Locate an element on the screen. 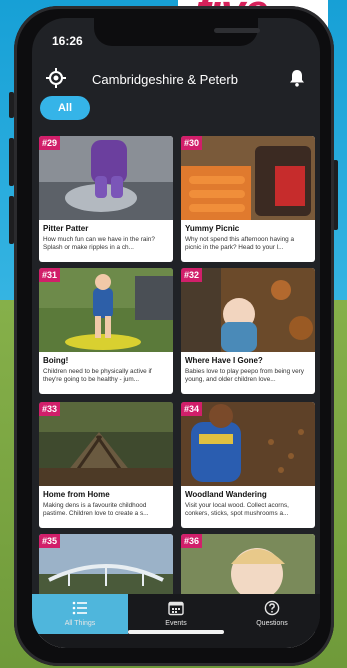 This screenshot has width=347, height=668. list-icon is located at coordinates (79, 608).